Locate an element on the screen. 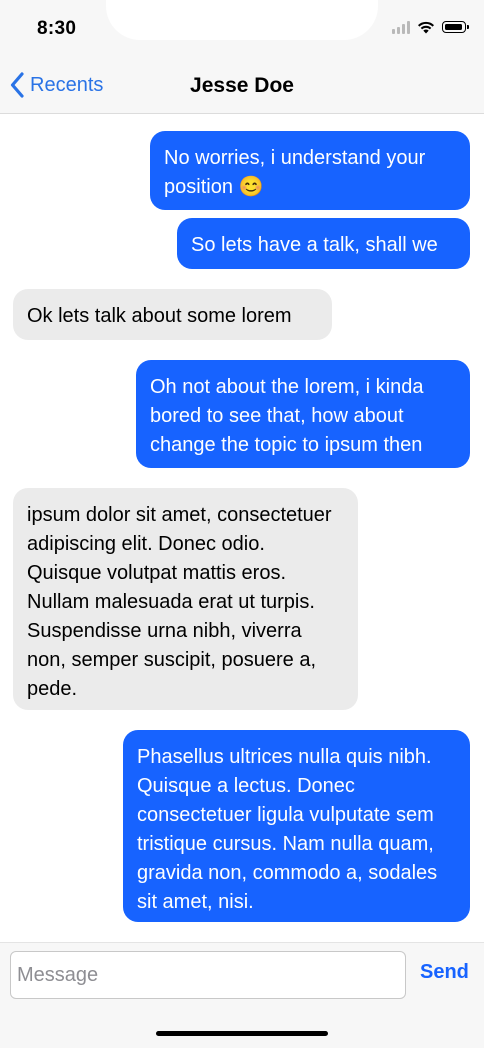  device-notch is located at coordinates (242, 20).